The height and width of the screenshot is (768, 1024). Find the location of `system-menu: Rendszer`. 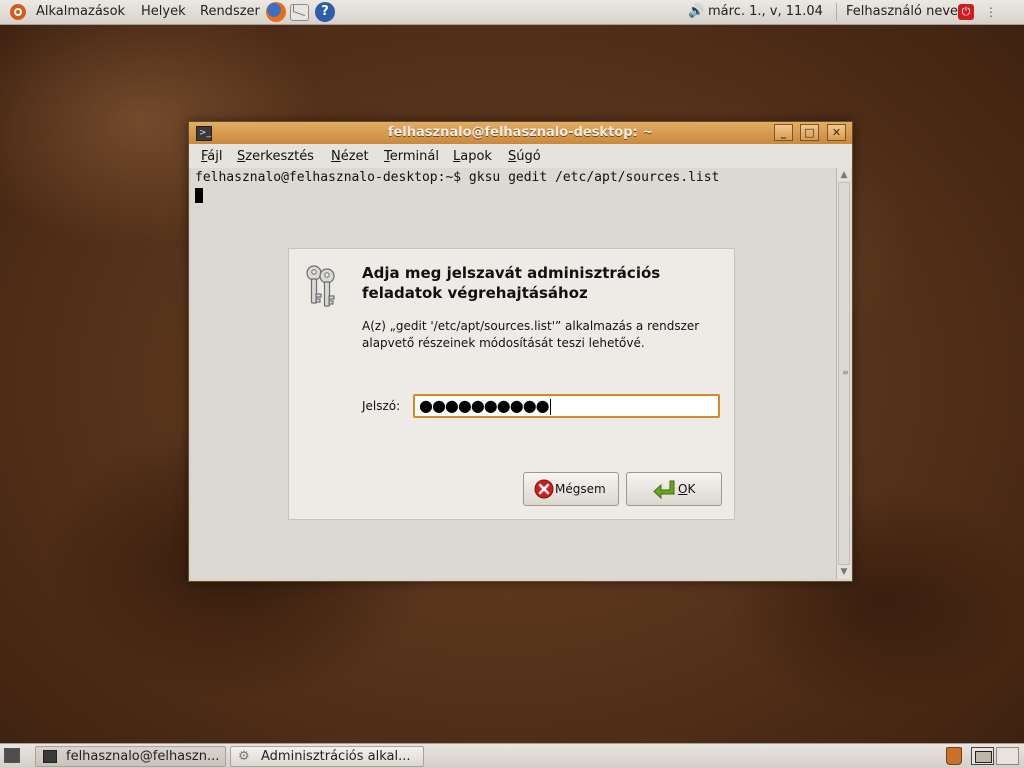

system-menu: Rendszer is located at coordinates (230, 12).